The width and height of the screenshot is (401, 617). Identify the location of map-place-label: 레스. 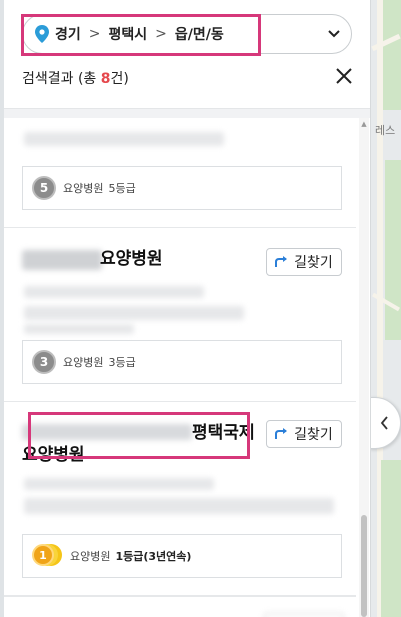
(385, 130).